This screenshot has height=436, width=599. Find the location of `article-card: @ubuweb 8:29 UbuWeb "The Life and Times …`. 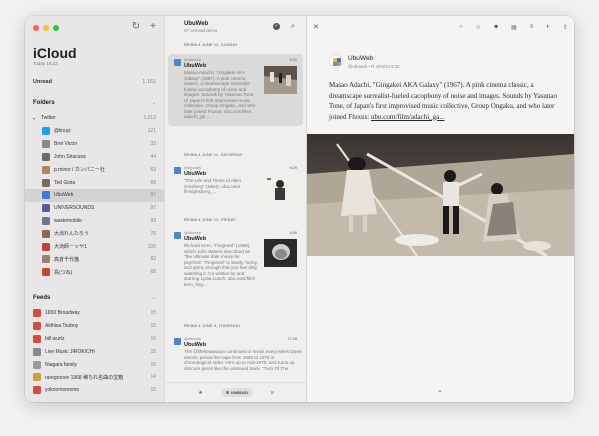

article-card: @ubuweb 8:29 UbuWeb "The Life and Times … is located at coordinates (235, 187).